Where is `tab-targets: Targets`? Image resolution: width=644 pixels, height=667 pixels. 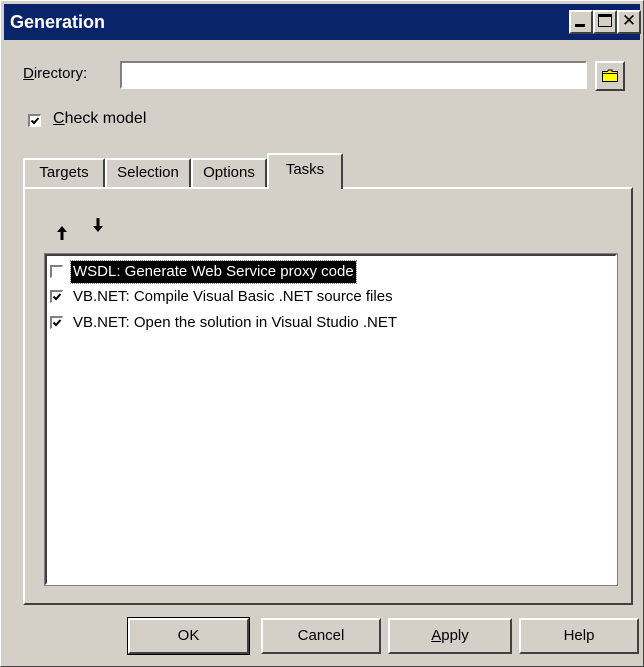 tab-targets: Targets is located at coordinates (64, 173).